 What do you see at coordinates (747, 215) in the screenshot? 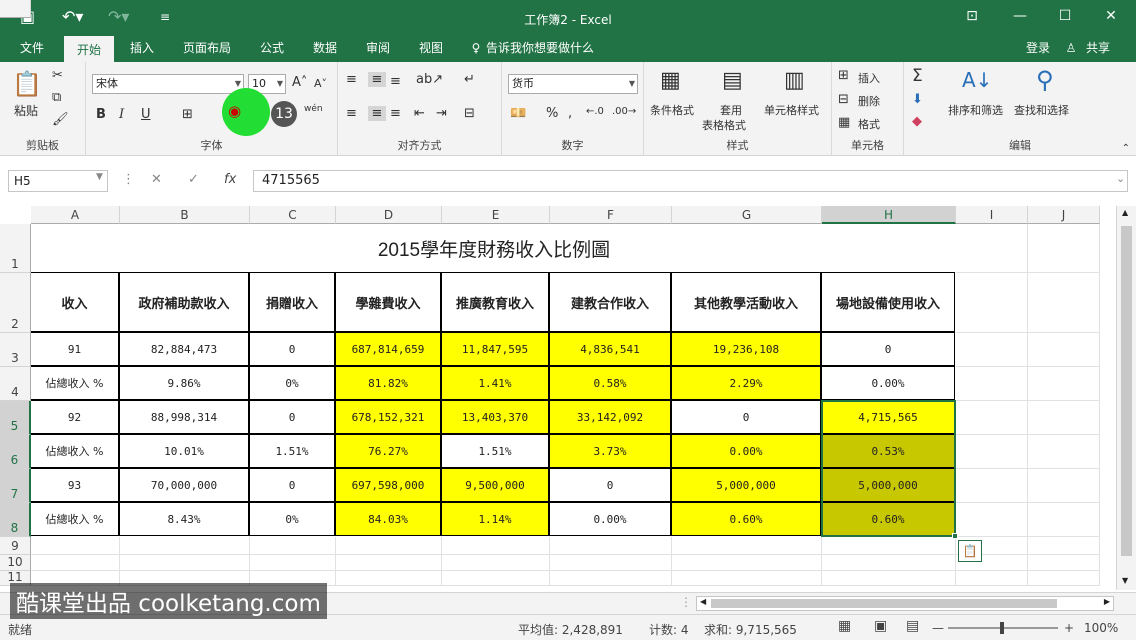
I see `column-header: G` at bounding box center [747, 215].